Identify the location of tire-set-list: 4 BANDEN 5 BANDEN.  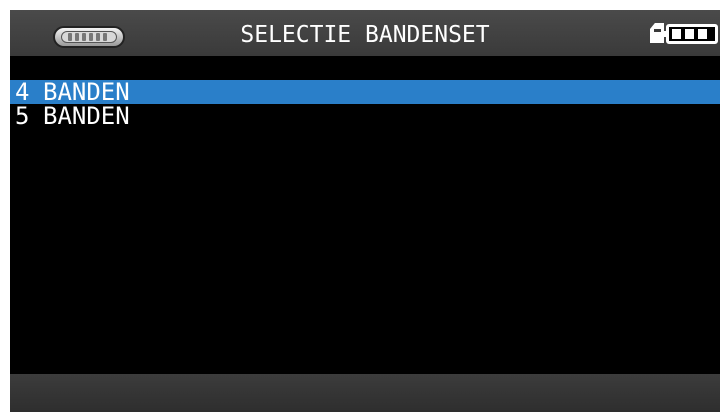
(365, 104).